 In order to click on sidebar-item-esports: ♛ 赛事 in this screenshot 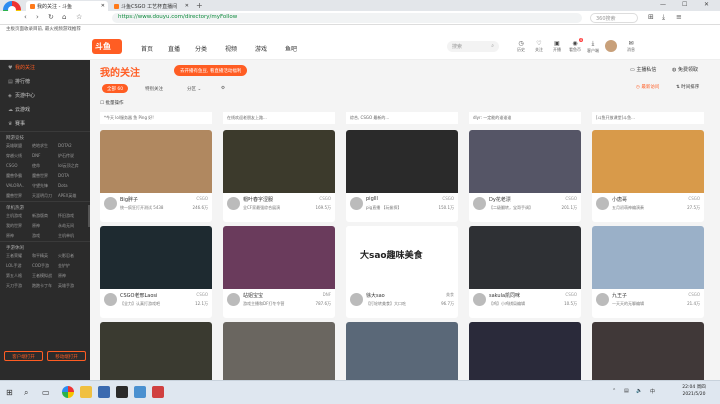, I will do `click(45, 123)`.